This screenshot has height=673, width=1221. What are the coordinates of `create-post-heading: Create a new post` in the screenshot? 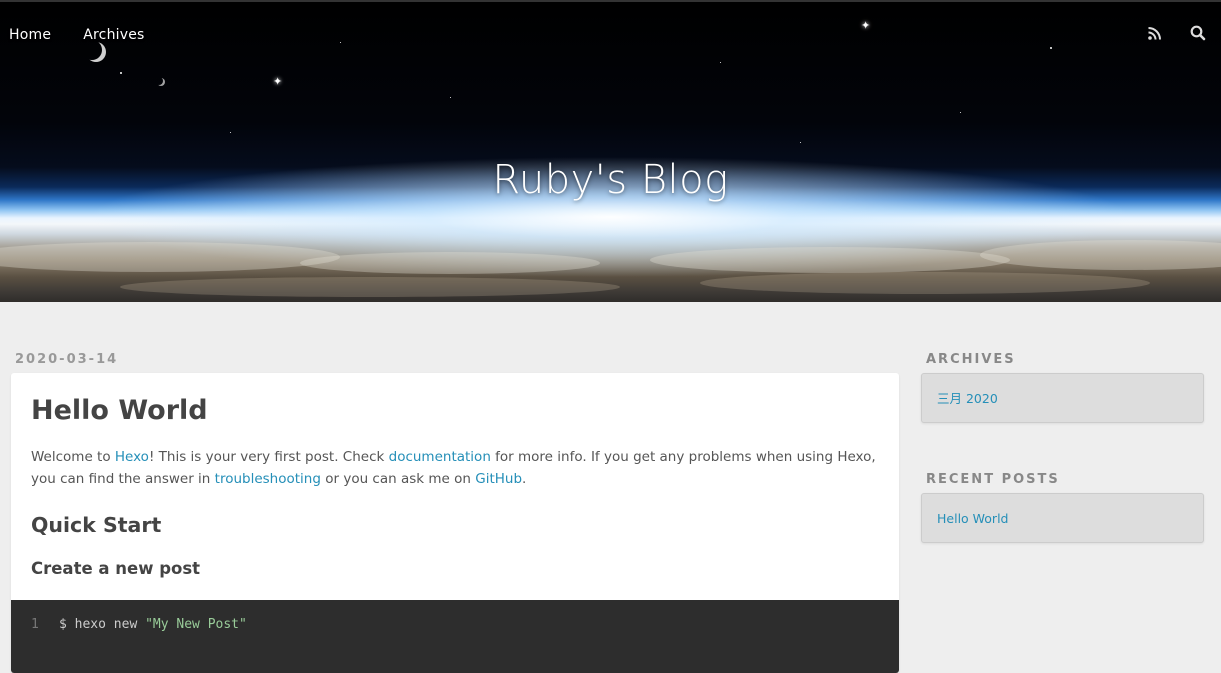 It's located at (116, 568).